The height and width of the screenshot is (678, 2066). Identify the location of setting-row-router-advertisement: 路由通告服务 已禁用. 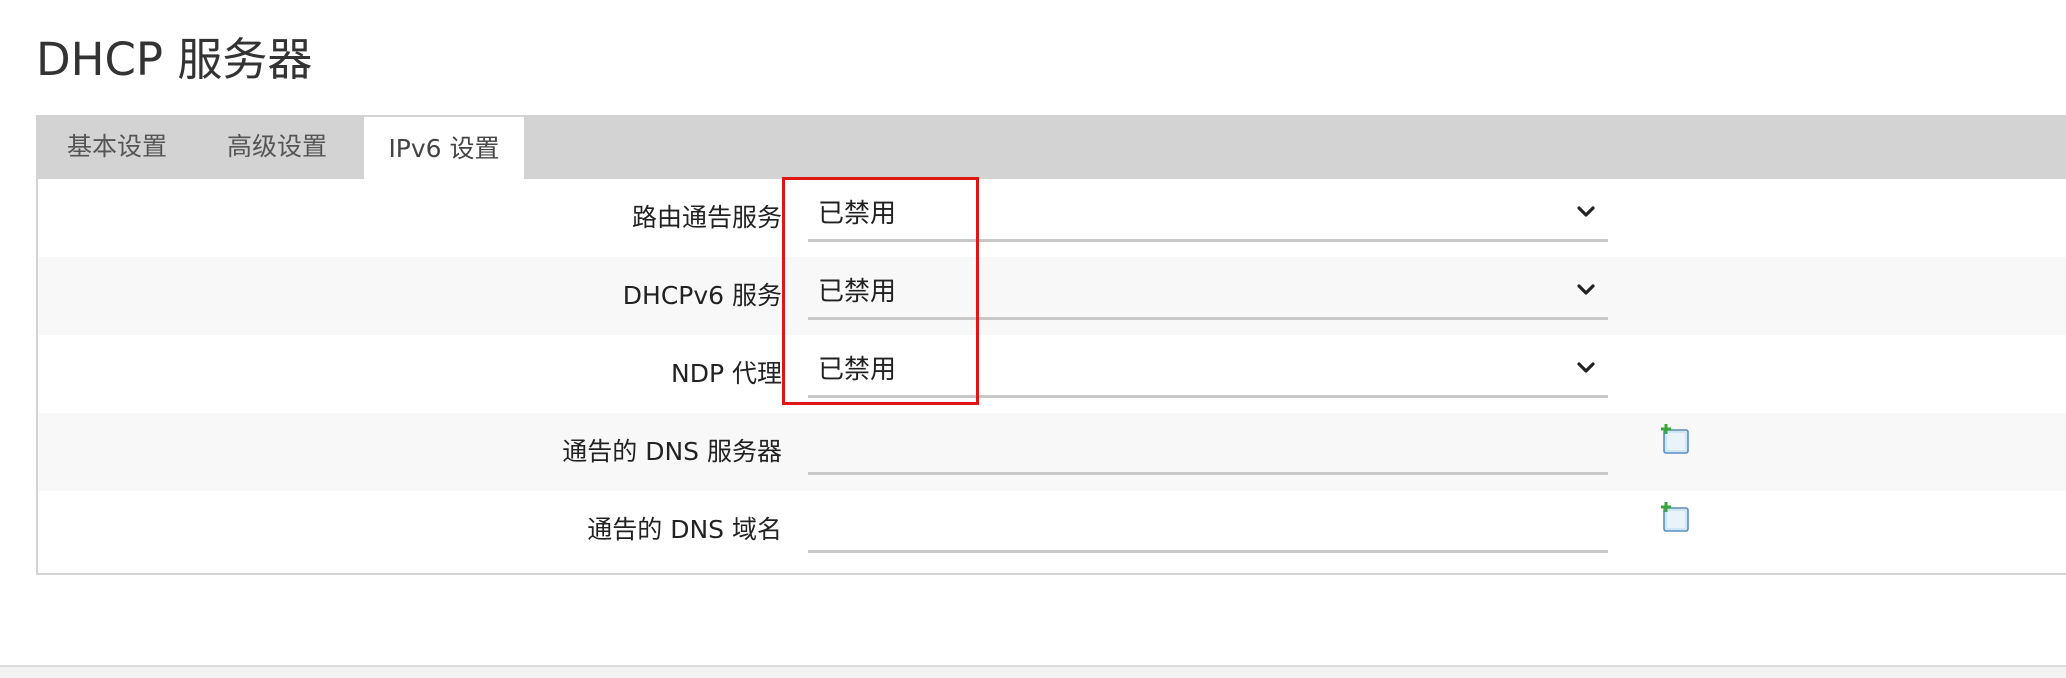
(1052, 218).